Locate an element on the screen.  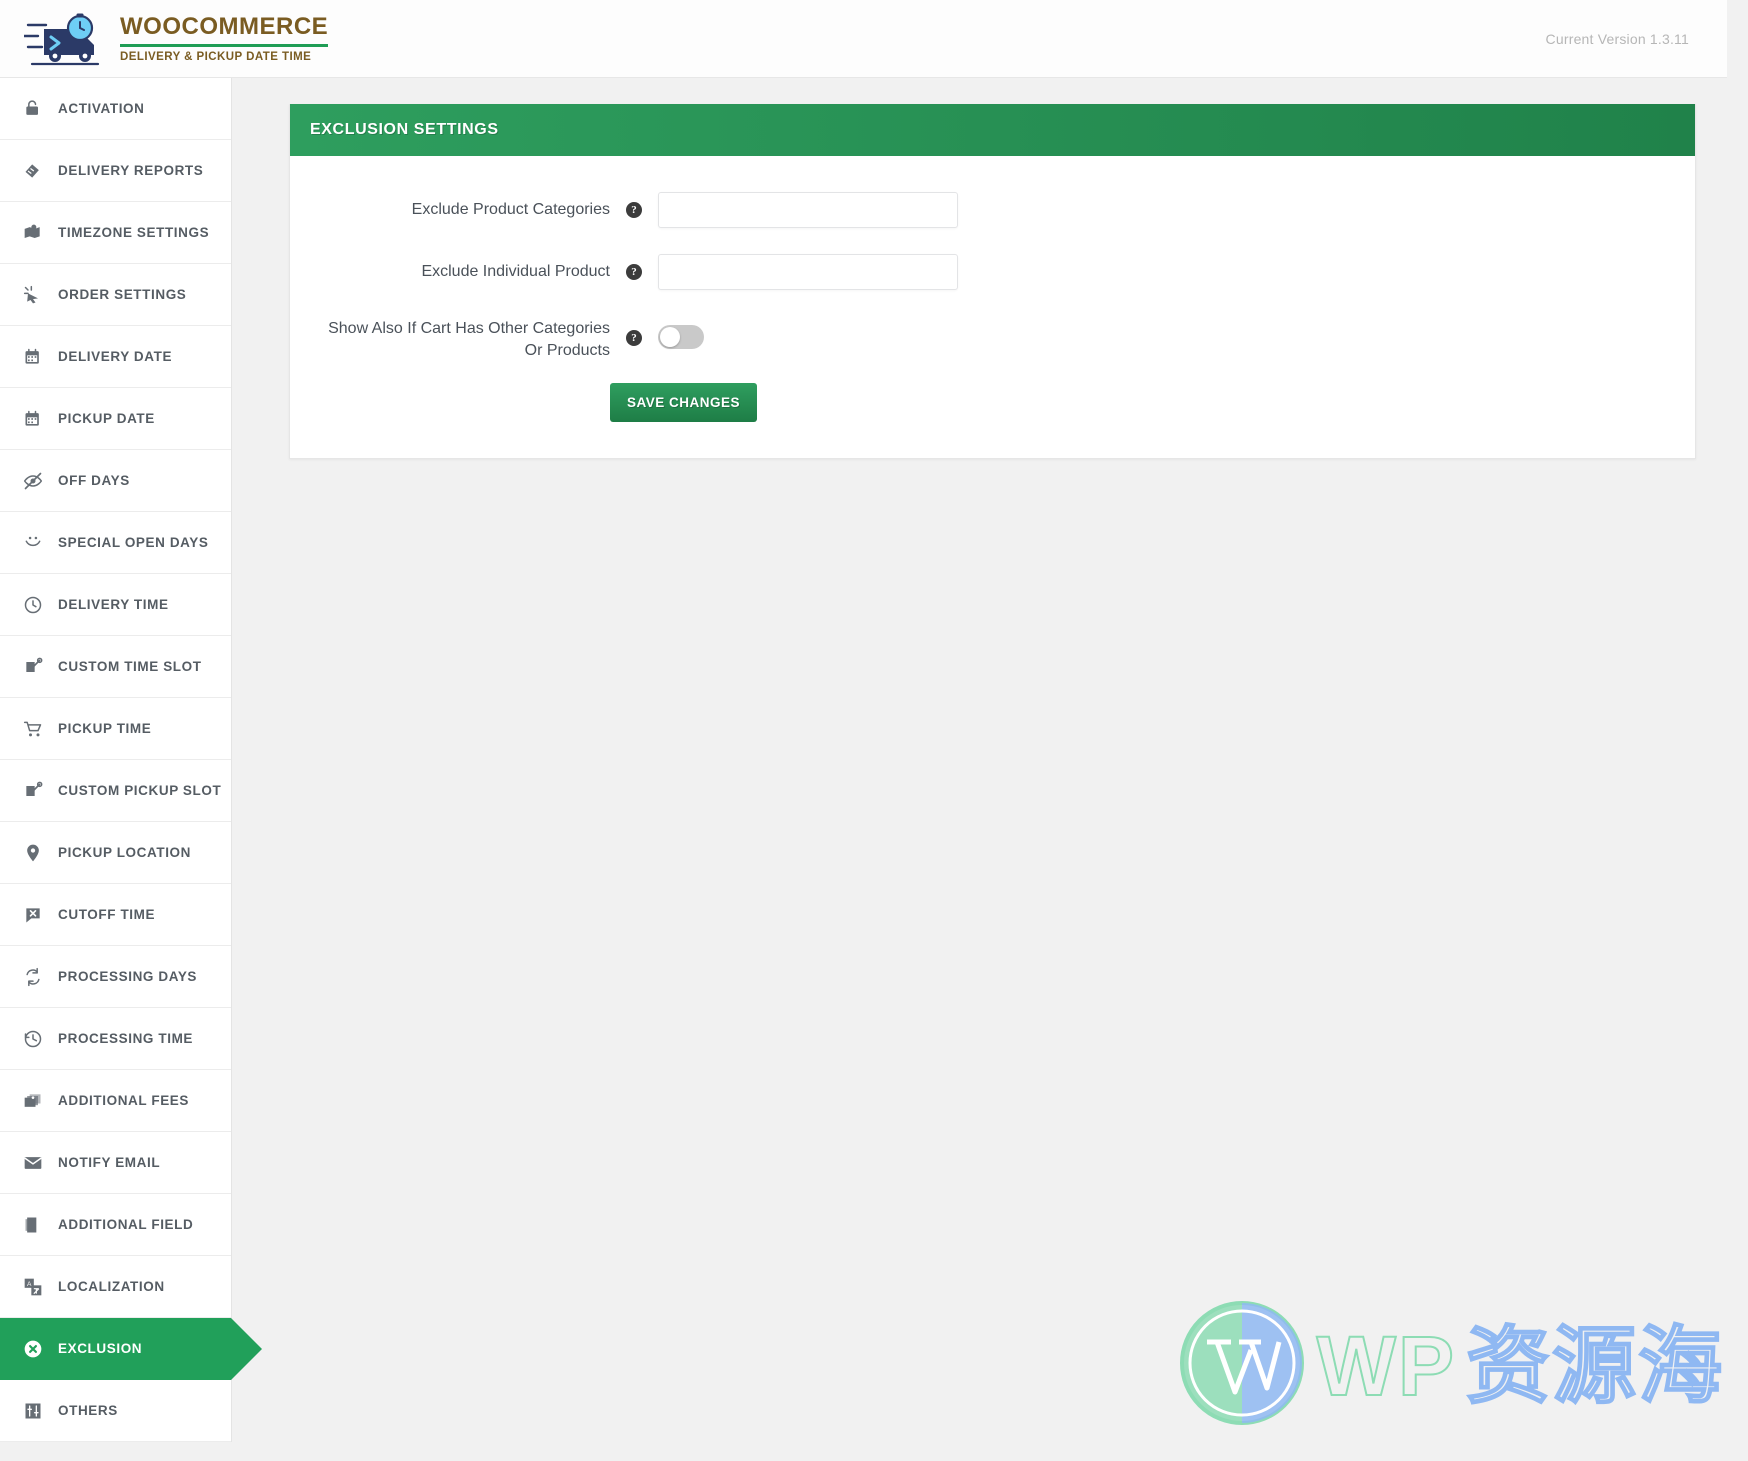
field-label-line2: Or Products is located at coordinates (567, 350).